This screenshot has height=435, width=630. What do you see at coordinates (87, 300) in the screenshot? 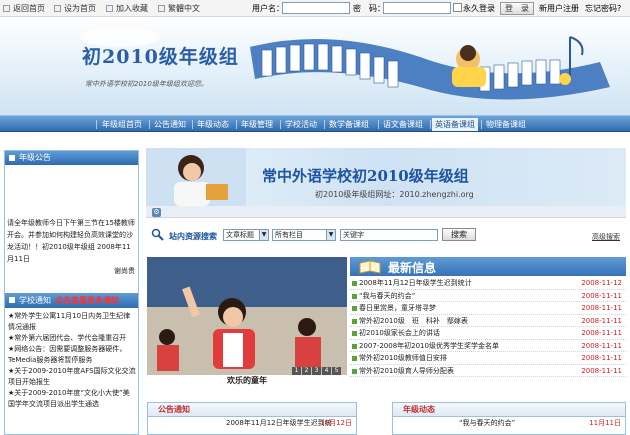
I see `more-notices-link: 点击查看更多通知` at bounding box center [87, 300].